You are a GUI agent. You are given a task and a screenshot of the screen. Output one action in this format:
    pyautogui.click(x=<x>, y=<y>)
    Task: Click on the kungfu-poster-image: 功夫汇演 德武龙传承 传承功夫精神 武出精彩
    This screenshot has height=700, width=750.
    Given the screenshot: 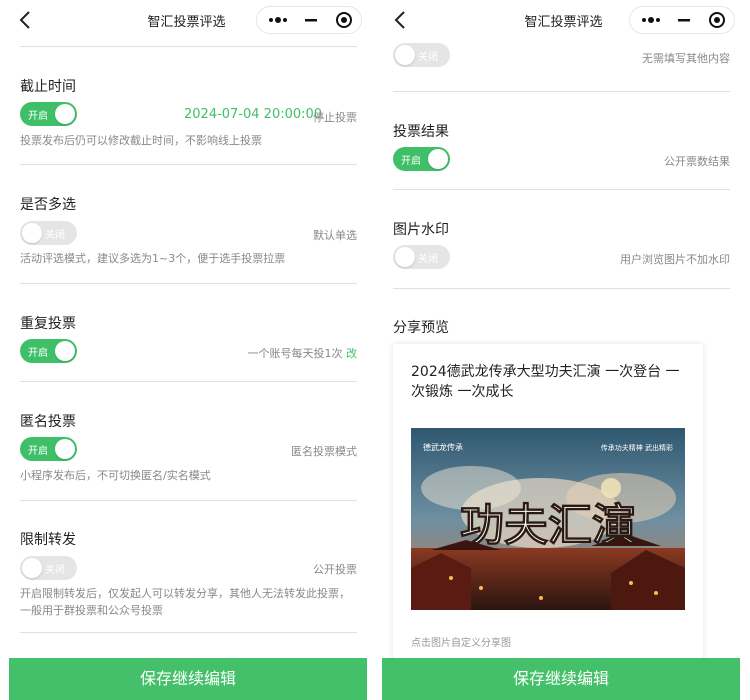 What is the action you would take?
    pyautogui.click(x=548, y=519)
    